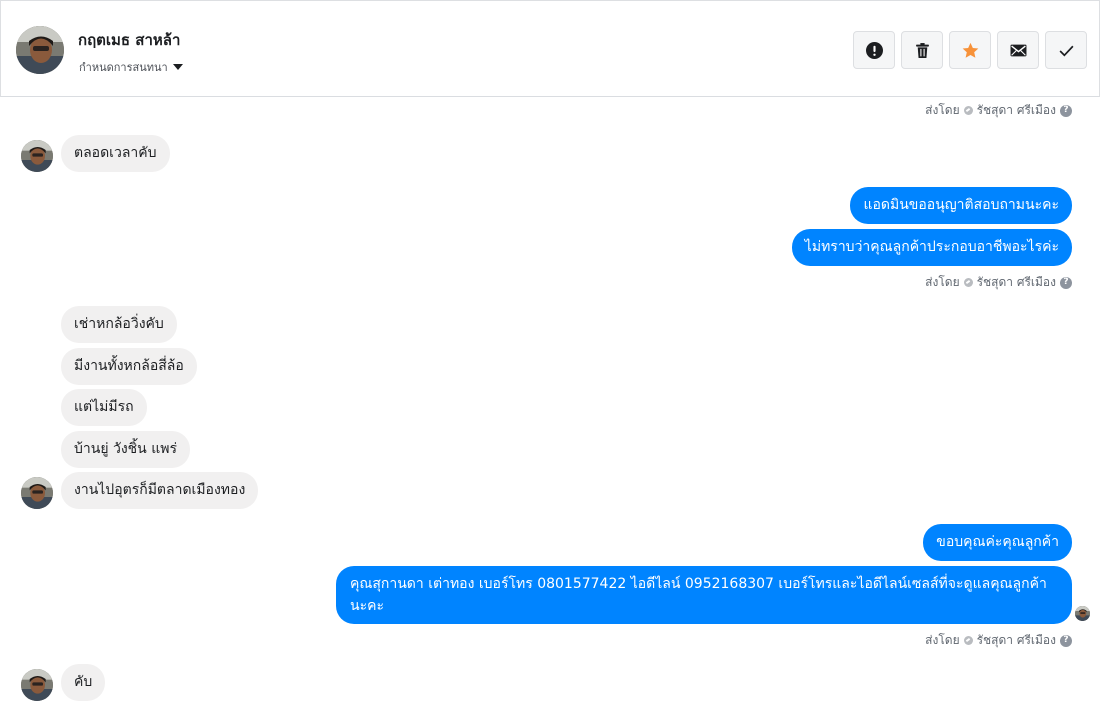 The width and height of the screenshot is (1100, 710). What do you see at coordinates (40, 50) in the screenshot?
I see `contact-avatar` at bounding box center [40, 50].